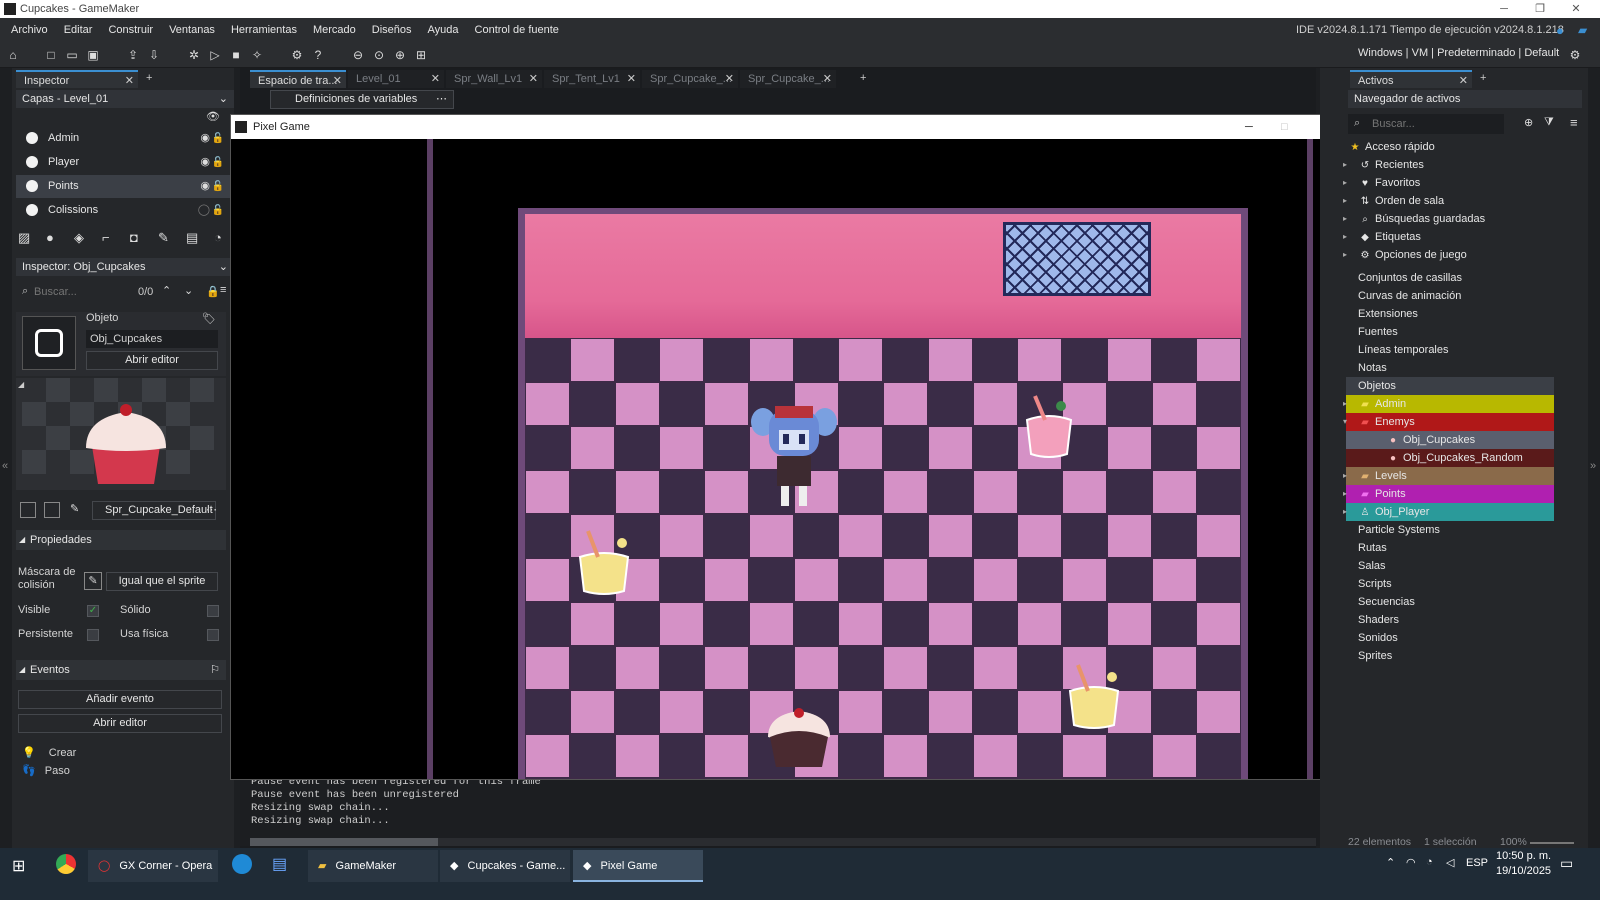  I want to click on network-icon: ◠, so click(1411, 862).